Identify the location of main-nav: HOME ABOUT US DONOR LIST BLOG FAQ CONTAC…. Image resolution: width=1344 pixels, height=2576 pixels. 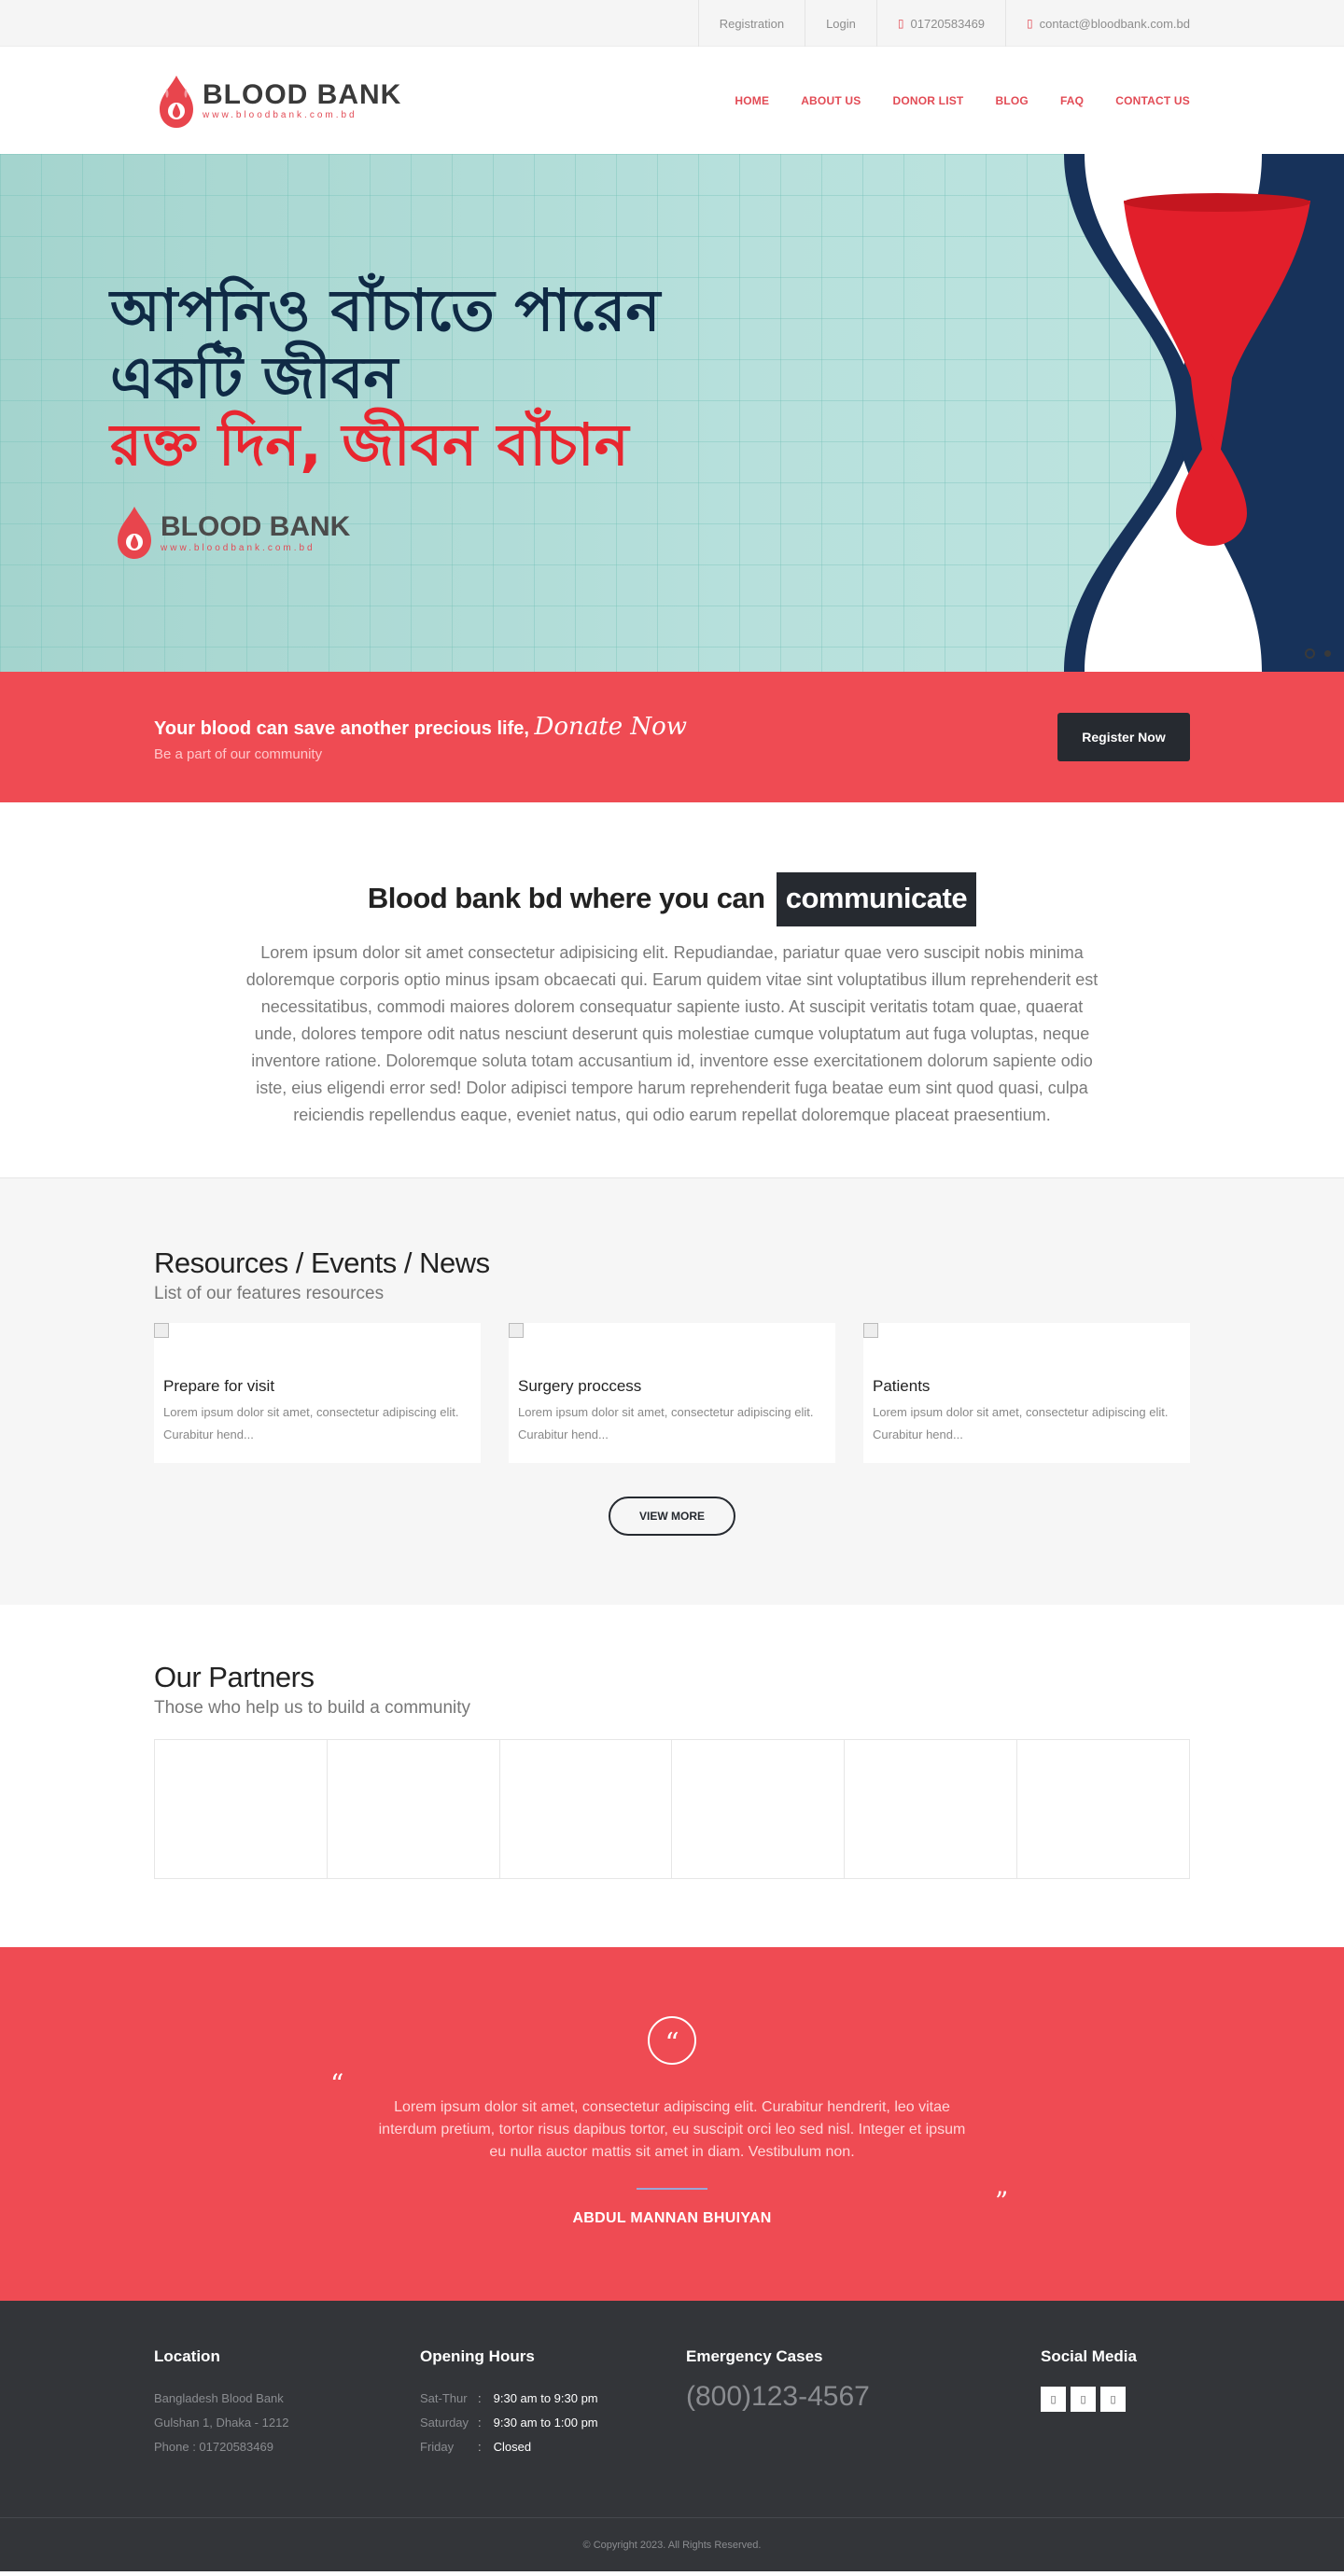
(962, 100).